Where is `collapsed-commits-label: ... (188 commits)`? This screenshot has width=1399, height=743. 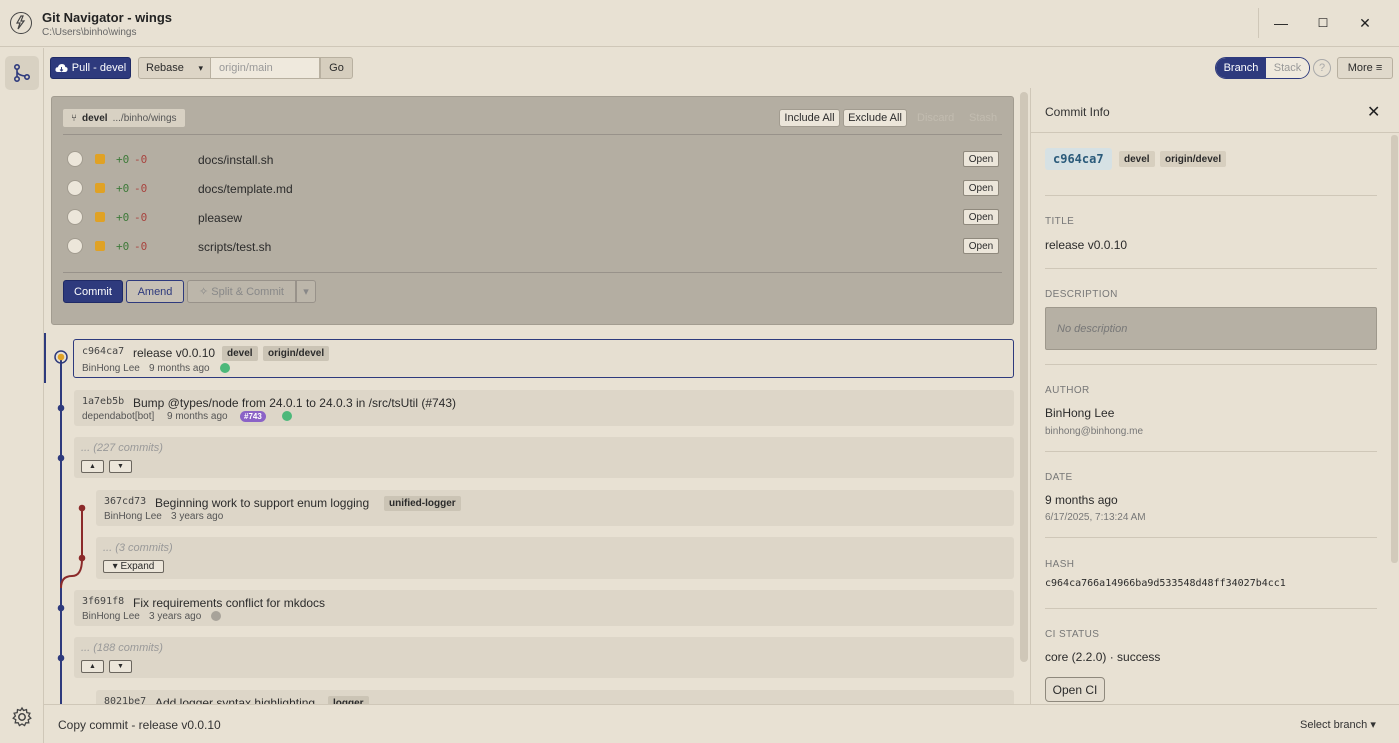 collapsed-commits-label: ... (188 commits) is located at coordinates (122, 648).